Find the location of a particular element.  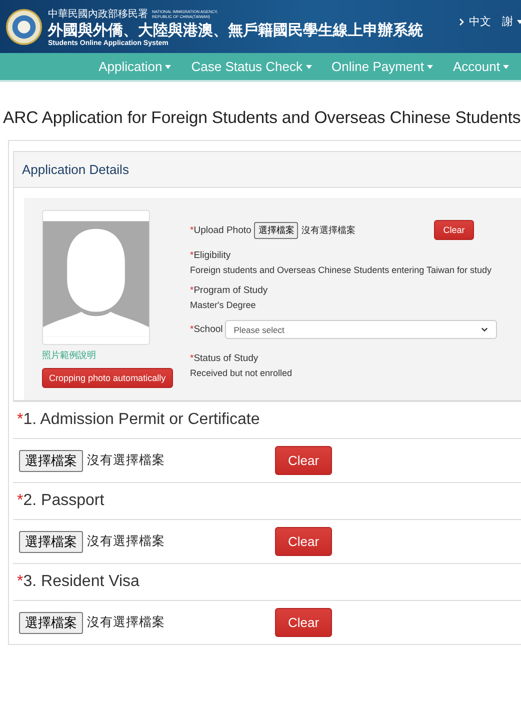

crop-photo-button: Cropping photo automatically is located at coordinates (107, 378).